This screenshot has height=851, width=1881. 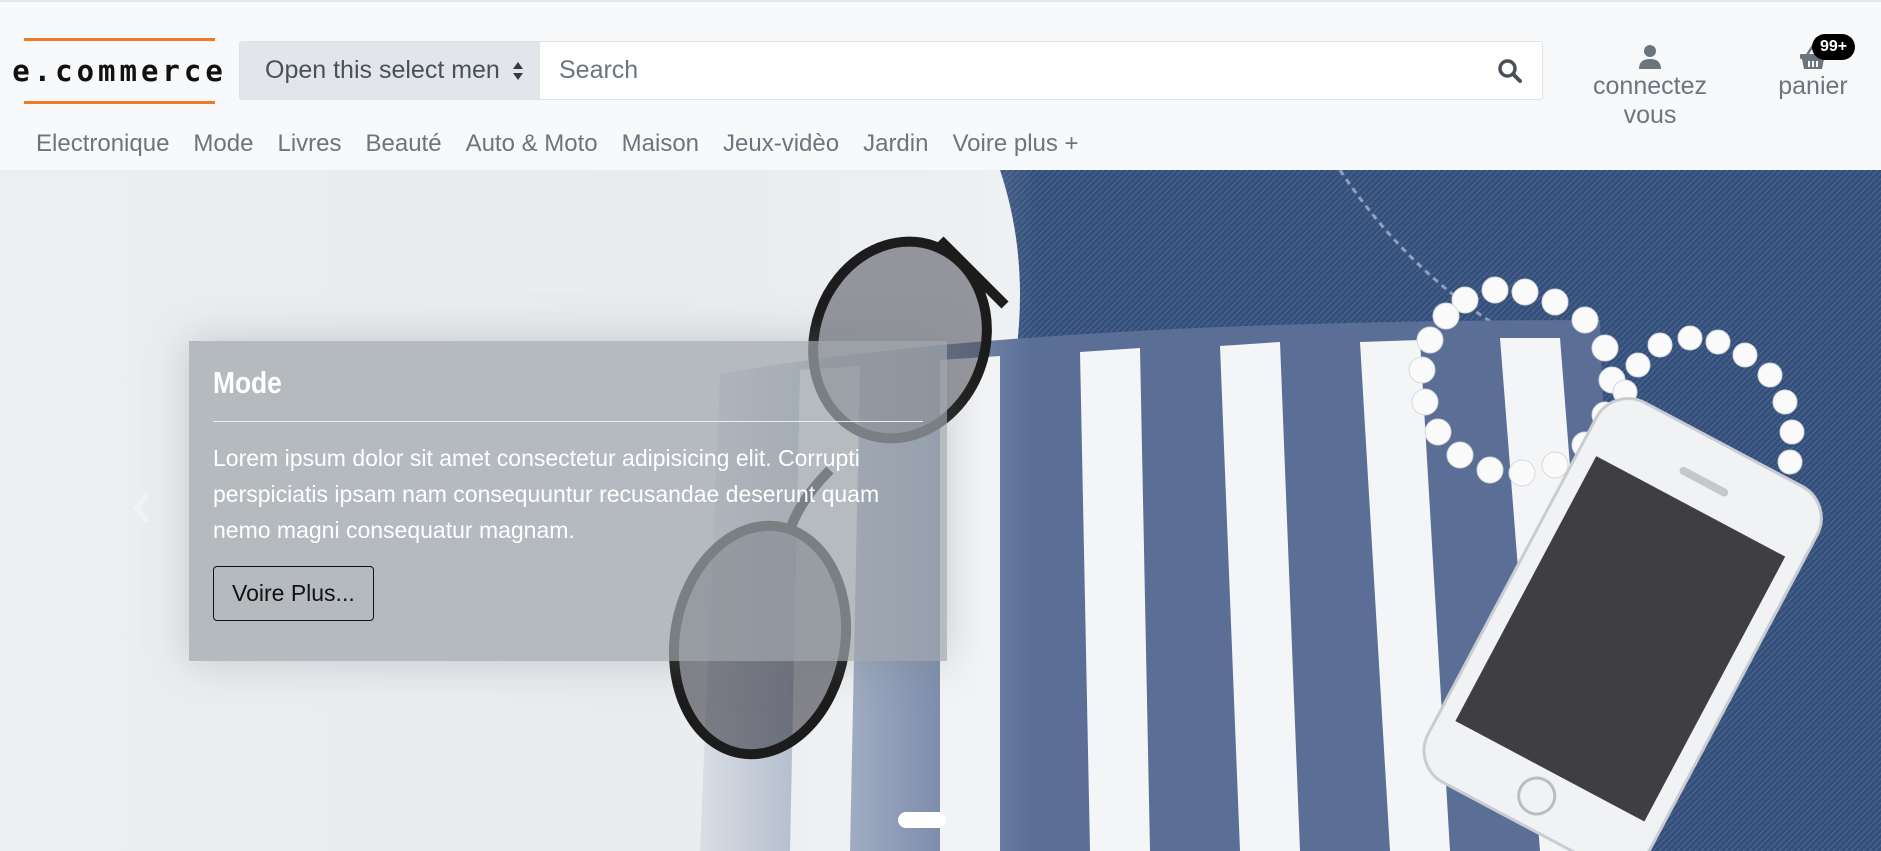 I want to click on cart-label: panier, so click(x=1813, y=86).